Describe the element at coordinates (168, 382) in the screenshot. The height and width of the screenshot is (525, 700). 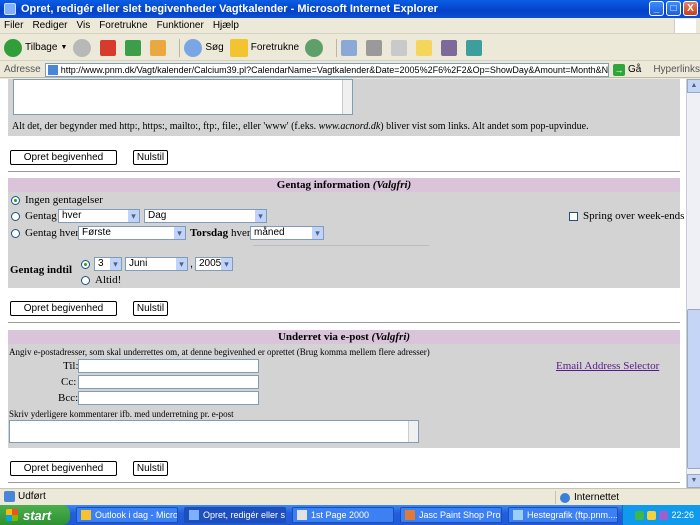
I see `cc-email-field` at that location.